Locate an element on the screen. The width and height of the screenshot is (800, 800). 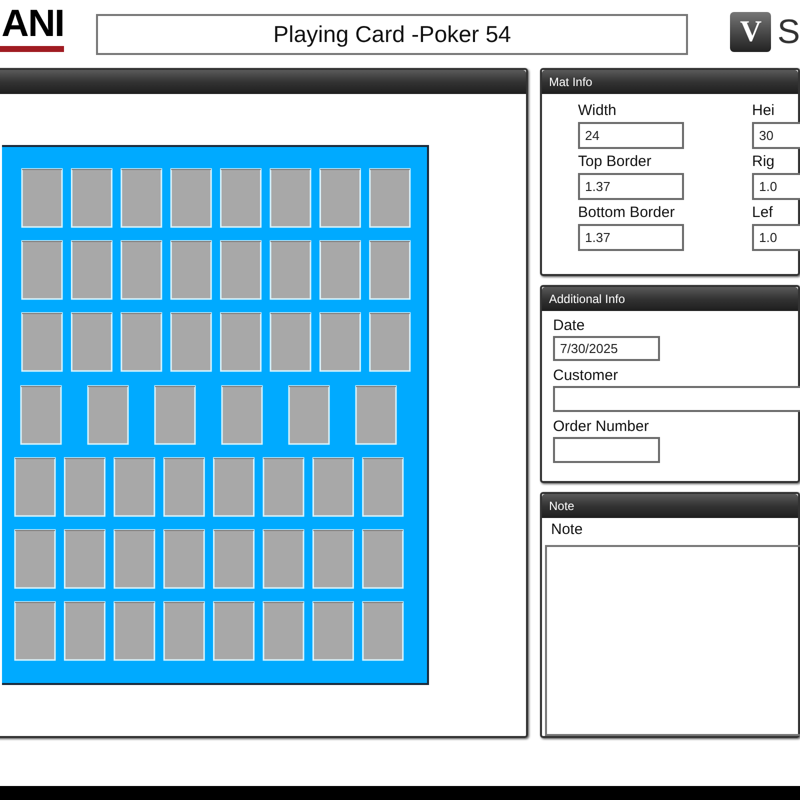
panel-title: Additional Info is located at coordinates (587, 298).